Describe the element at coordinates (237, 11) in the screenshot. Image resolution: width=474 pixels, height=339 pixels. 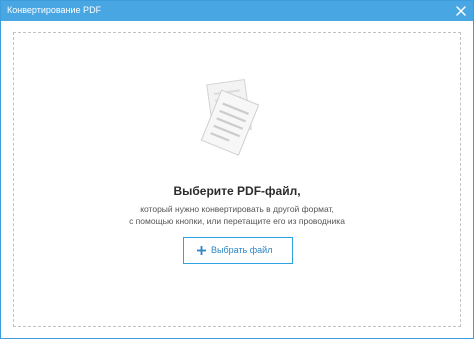
I see `title-bar: Конвертирование PDF` at that location.